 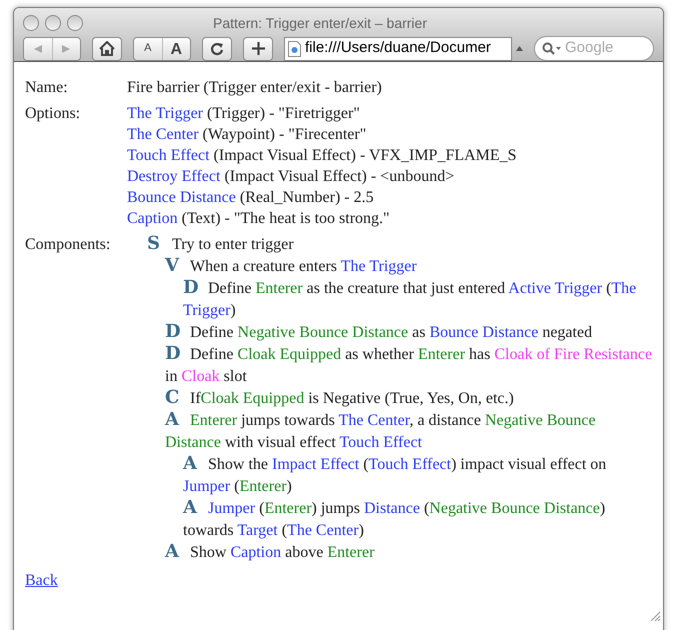 What do you see at coordinates (221, 245) in the screenshot?
I see `component-line: S Try to enter trigger` at bounding box center [221, 245].